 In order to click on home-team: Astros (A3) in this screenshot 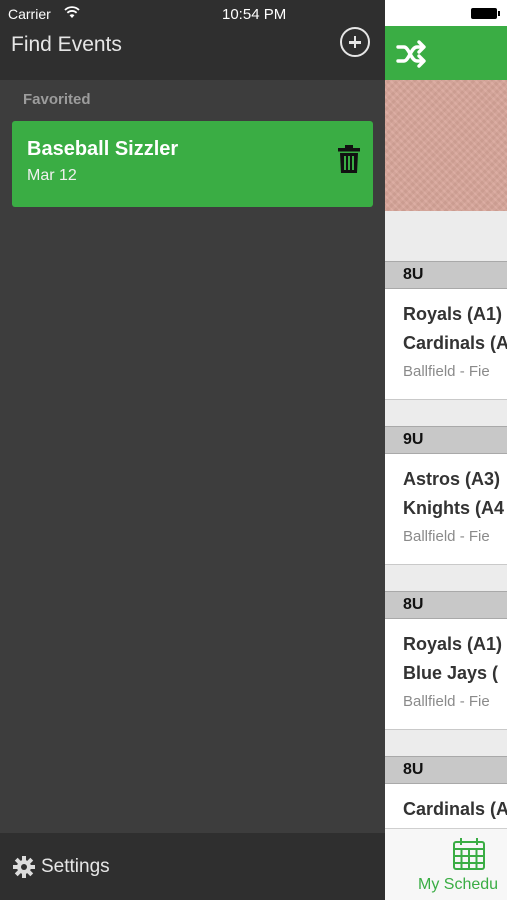, I will do `click(452, 479)`.